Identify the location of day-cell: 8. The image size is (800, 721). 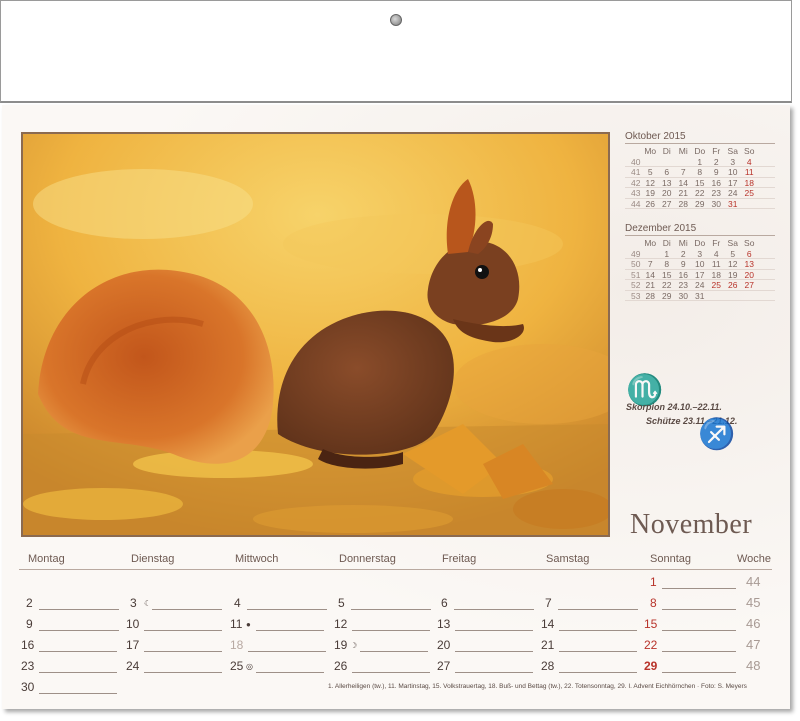
(695, 603).